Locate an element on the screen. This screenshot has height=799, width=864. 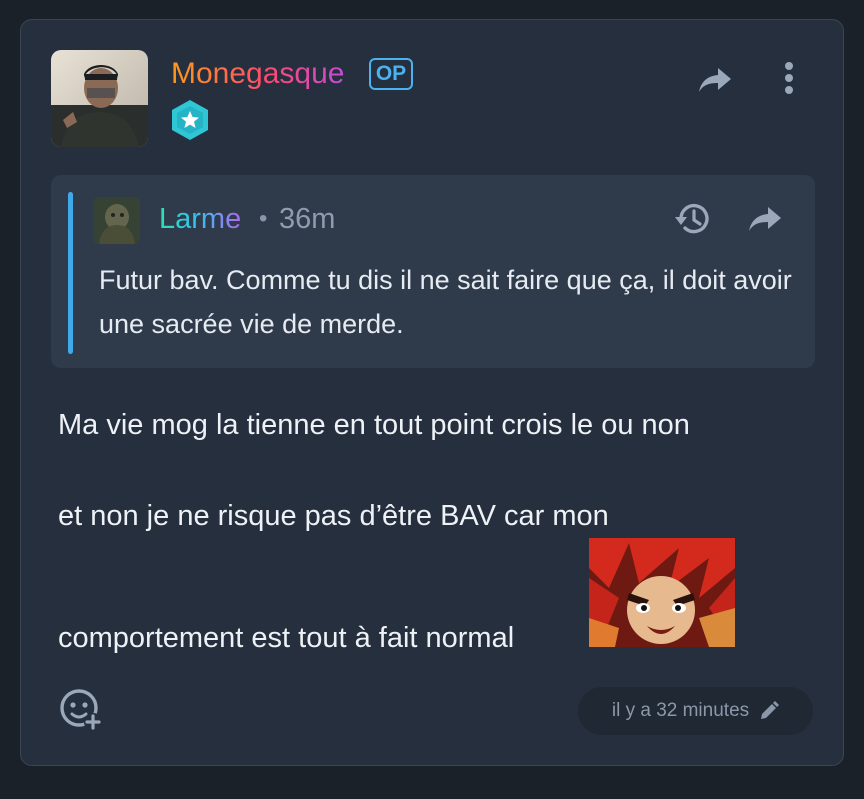
timestamp-pill: il y a 32 minutes is located at coordinates (695, 711).